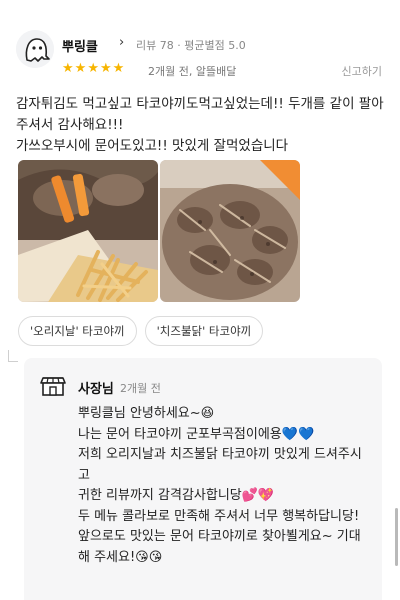  Describe the element at coordinates (77, 331) in the screenshot. I see `menu-tag-original: '오리지날' 타코야끼` at that location.